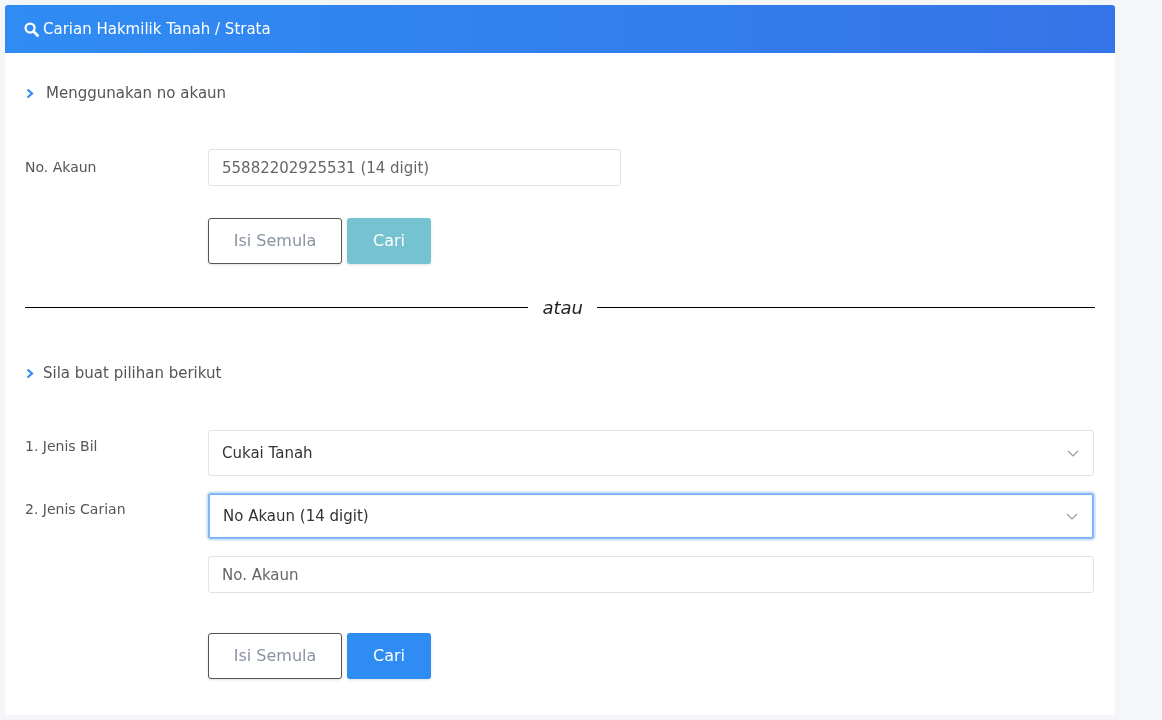 The image size is (1162, 720). Describe the element at coordinates (31, 29) in the screenshot. I see `search-icon` at that location.